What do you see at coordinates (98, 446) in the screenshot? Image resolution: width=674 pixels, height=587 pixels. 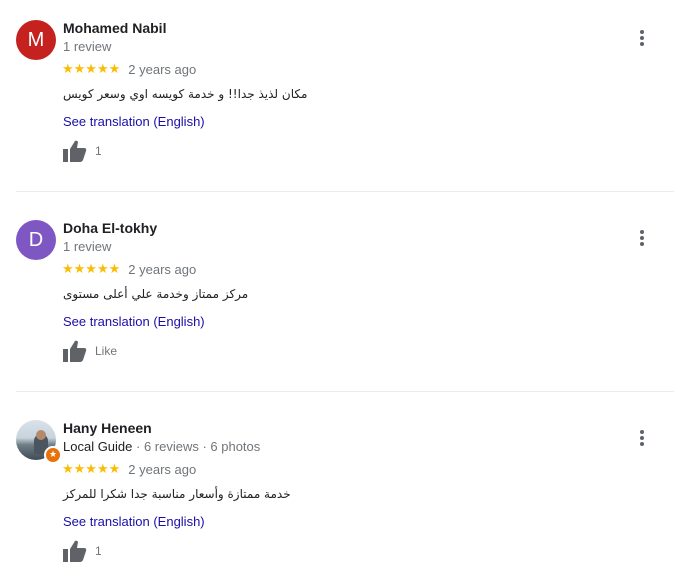 I see `local-guide-label: Local Guide` at bounding box center [98, 446].